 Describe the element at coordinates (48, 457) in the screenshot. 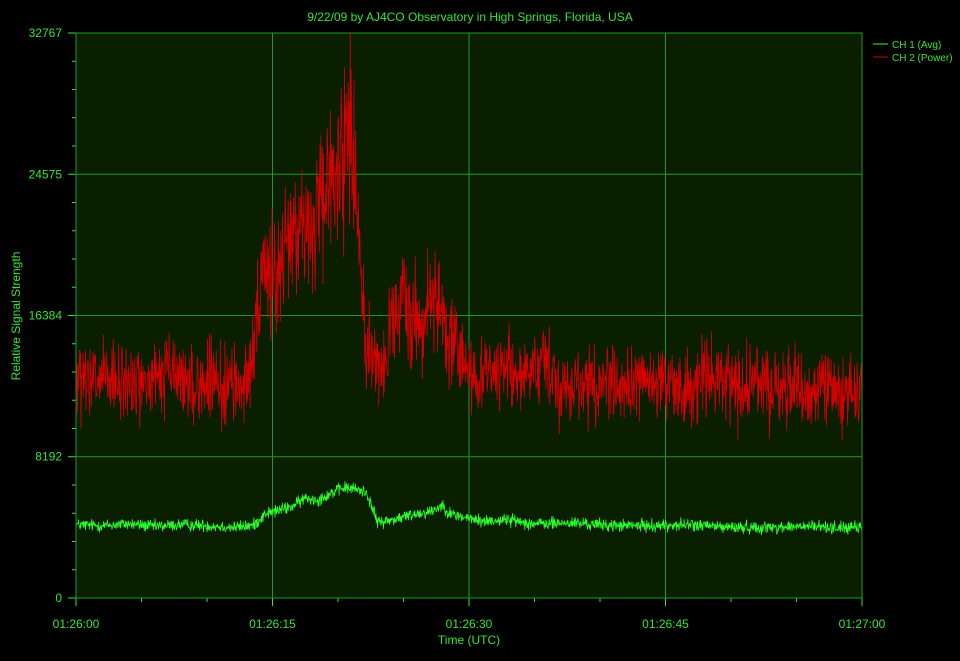

I see `y-tick-label: 8192` at that location.